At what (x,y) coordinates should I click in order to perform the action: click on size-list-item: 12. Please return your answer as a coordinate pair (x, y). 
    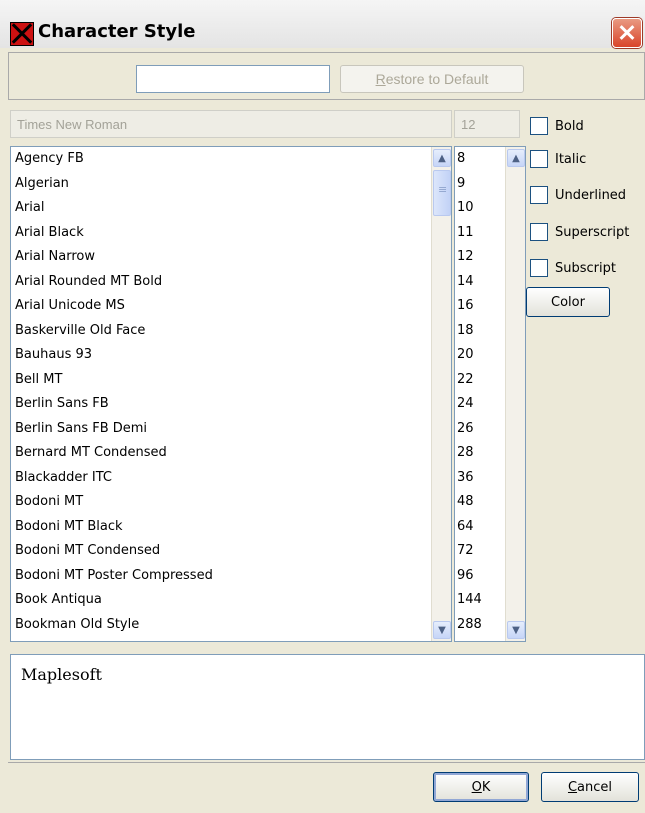
    Looking at the image, I should click on (478, 257).